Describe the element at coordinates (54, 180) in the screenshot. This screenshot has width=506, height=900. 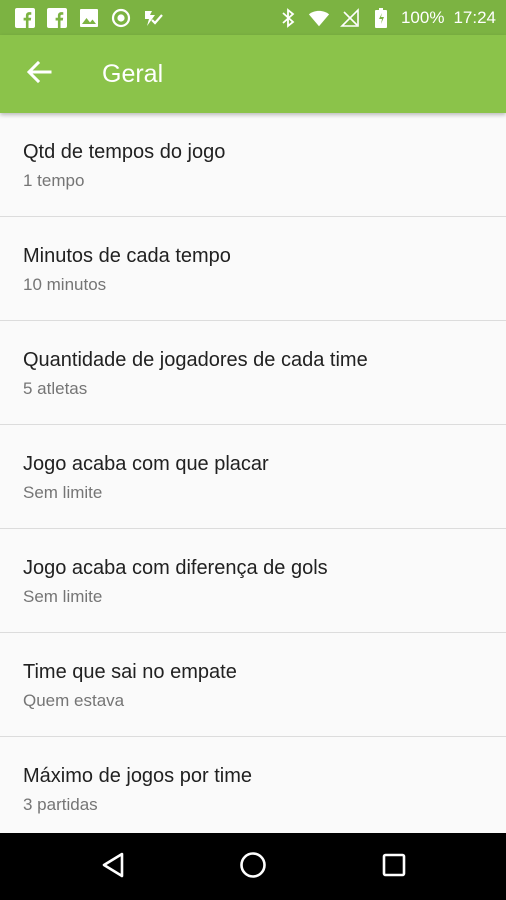
I see `setting-value: 1 tempo` at that location.